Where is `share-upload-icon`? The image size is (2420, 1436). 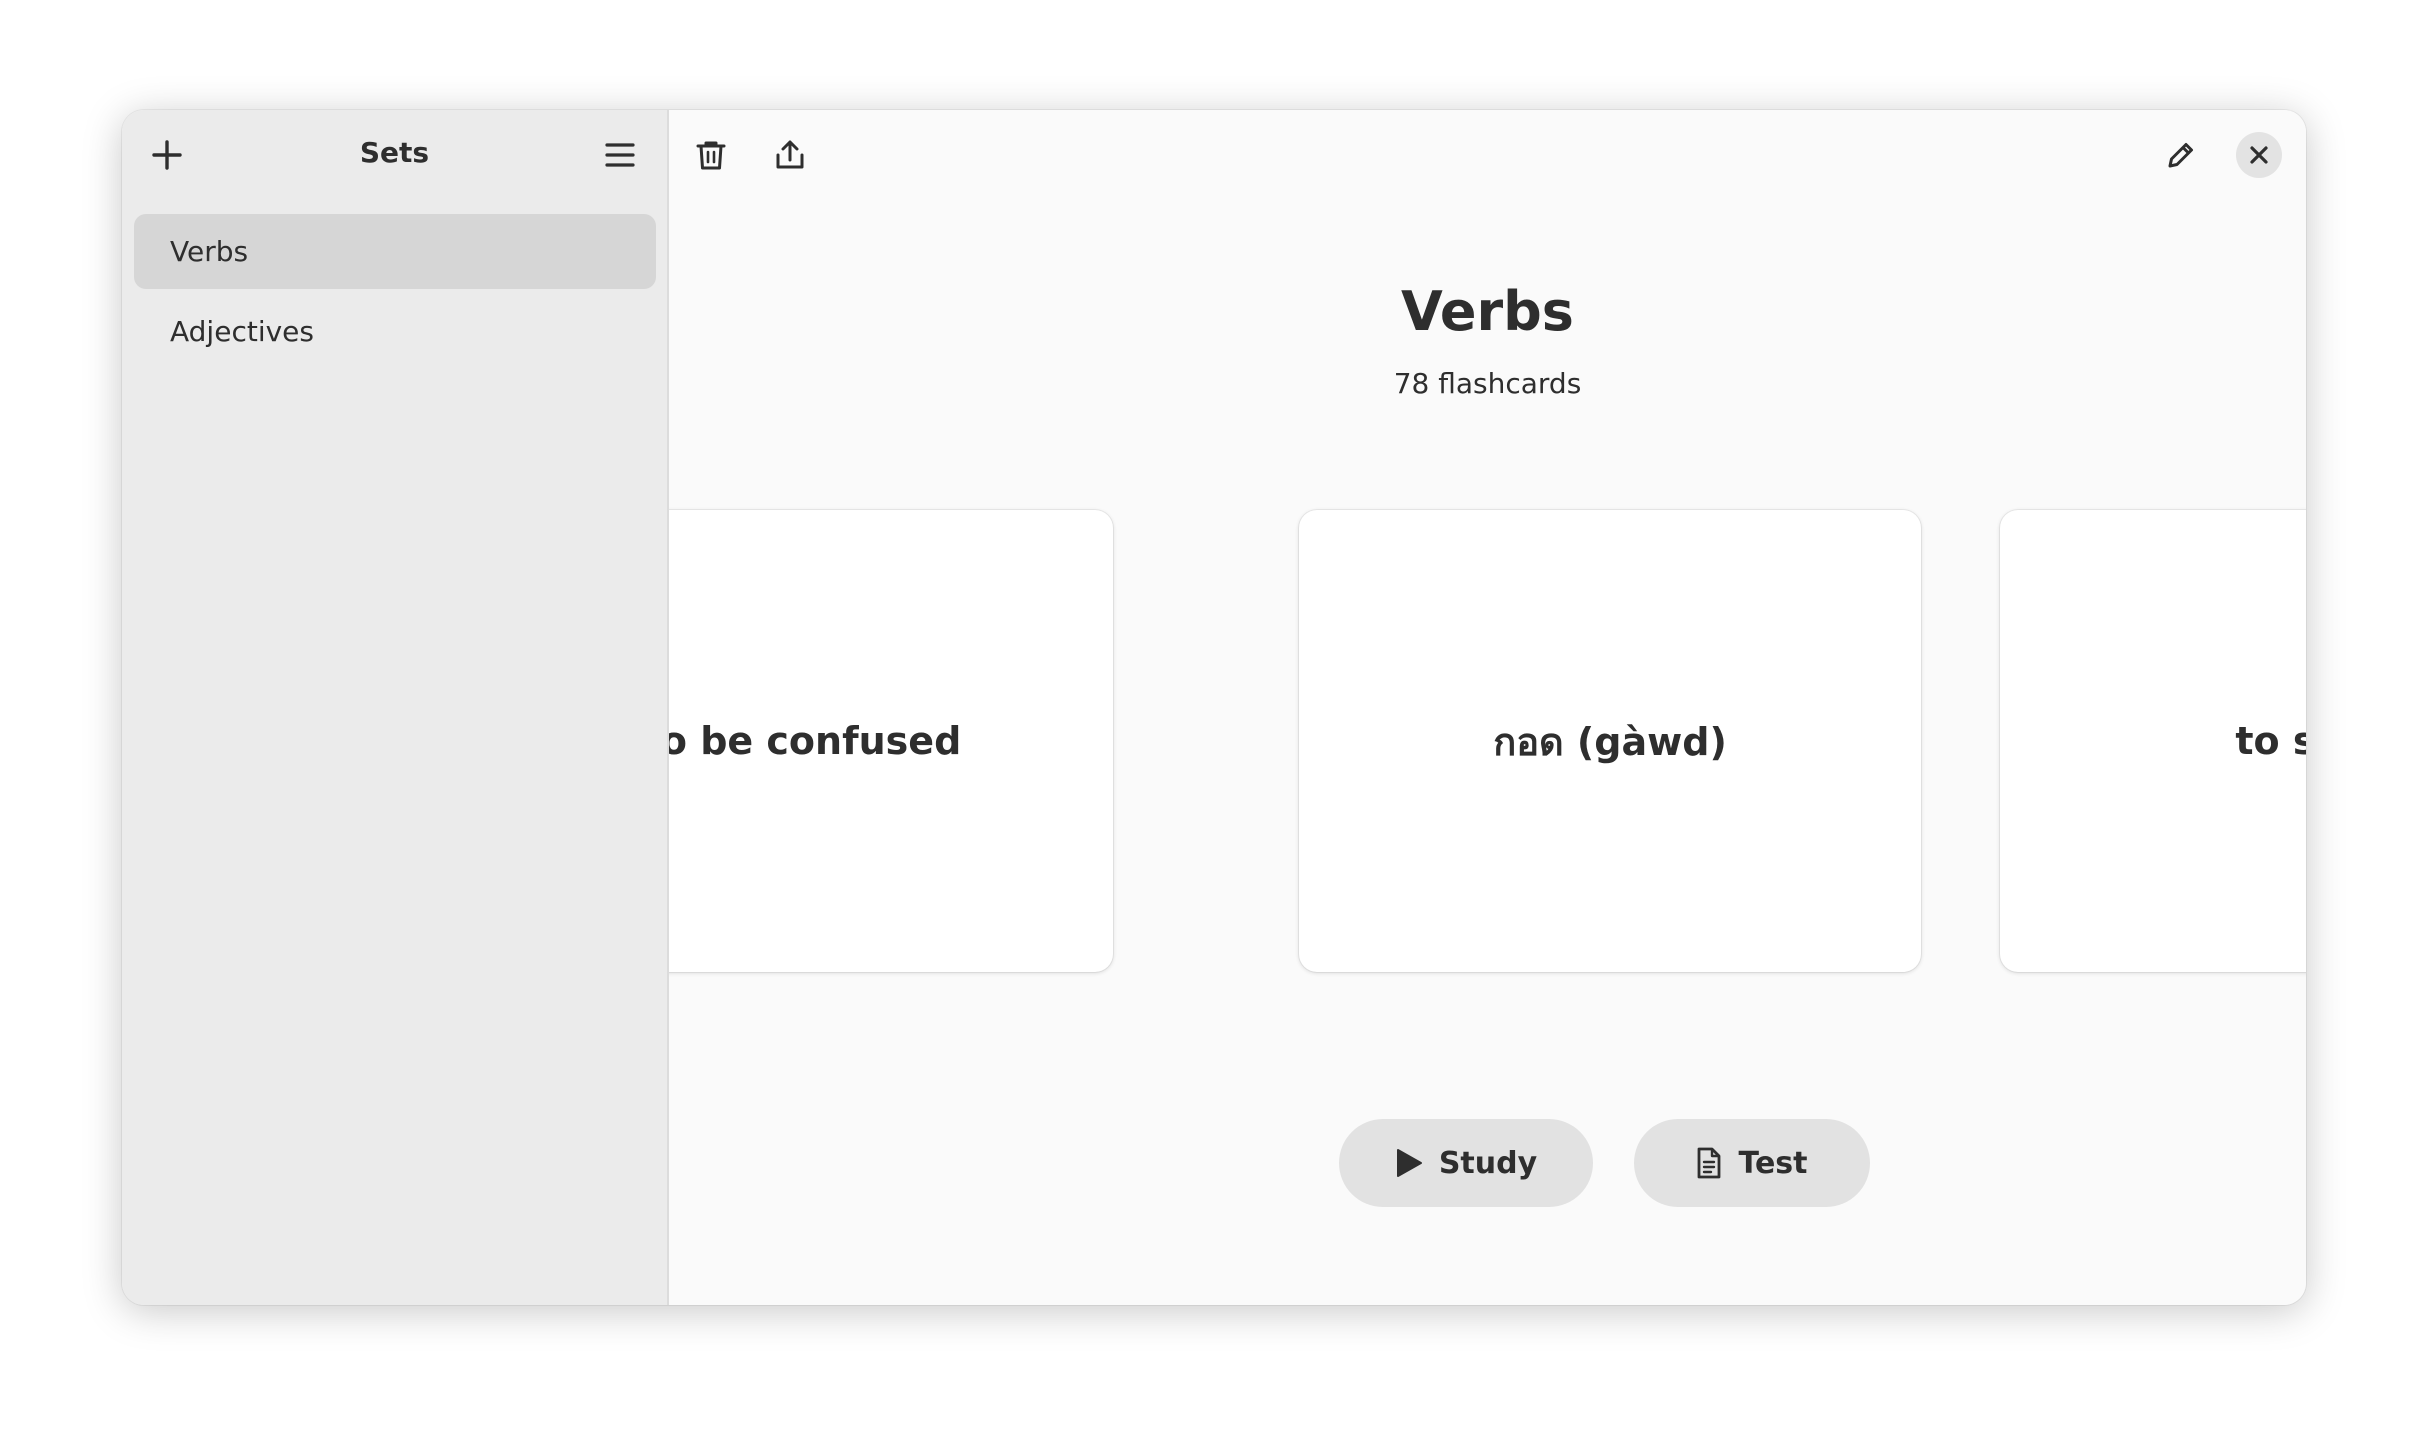
share-upload-icon is located at coordinates (790, 155).